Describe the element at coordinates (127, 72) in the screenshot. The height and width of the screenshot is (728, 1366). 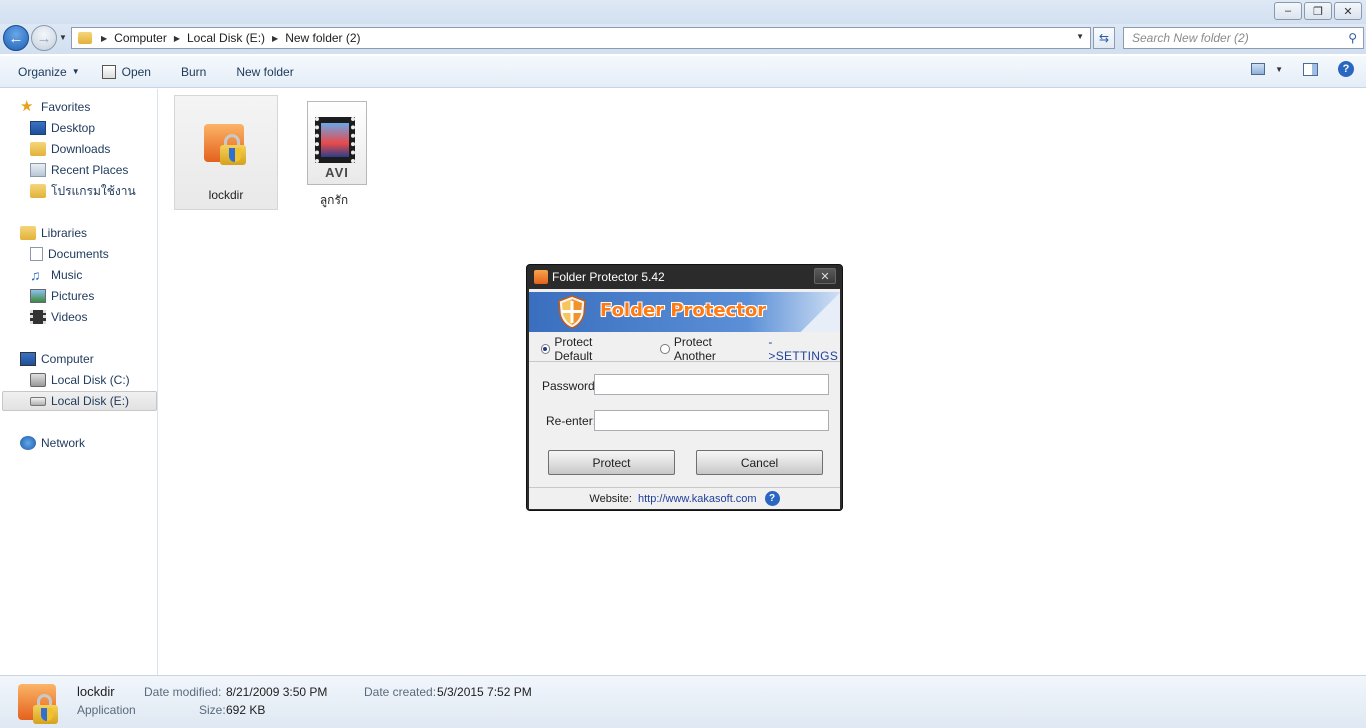
I see `open-button: Open` at that location.